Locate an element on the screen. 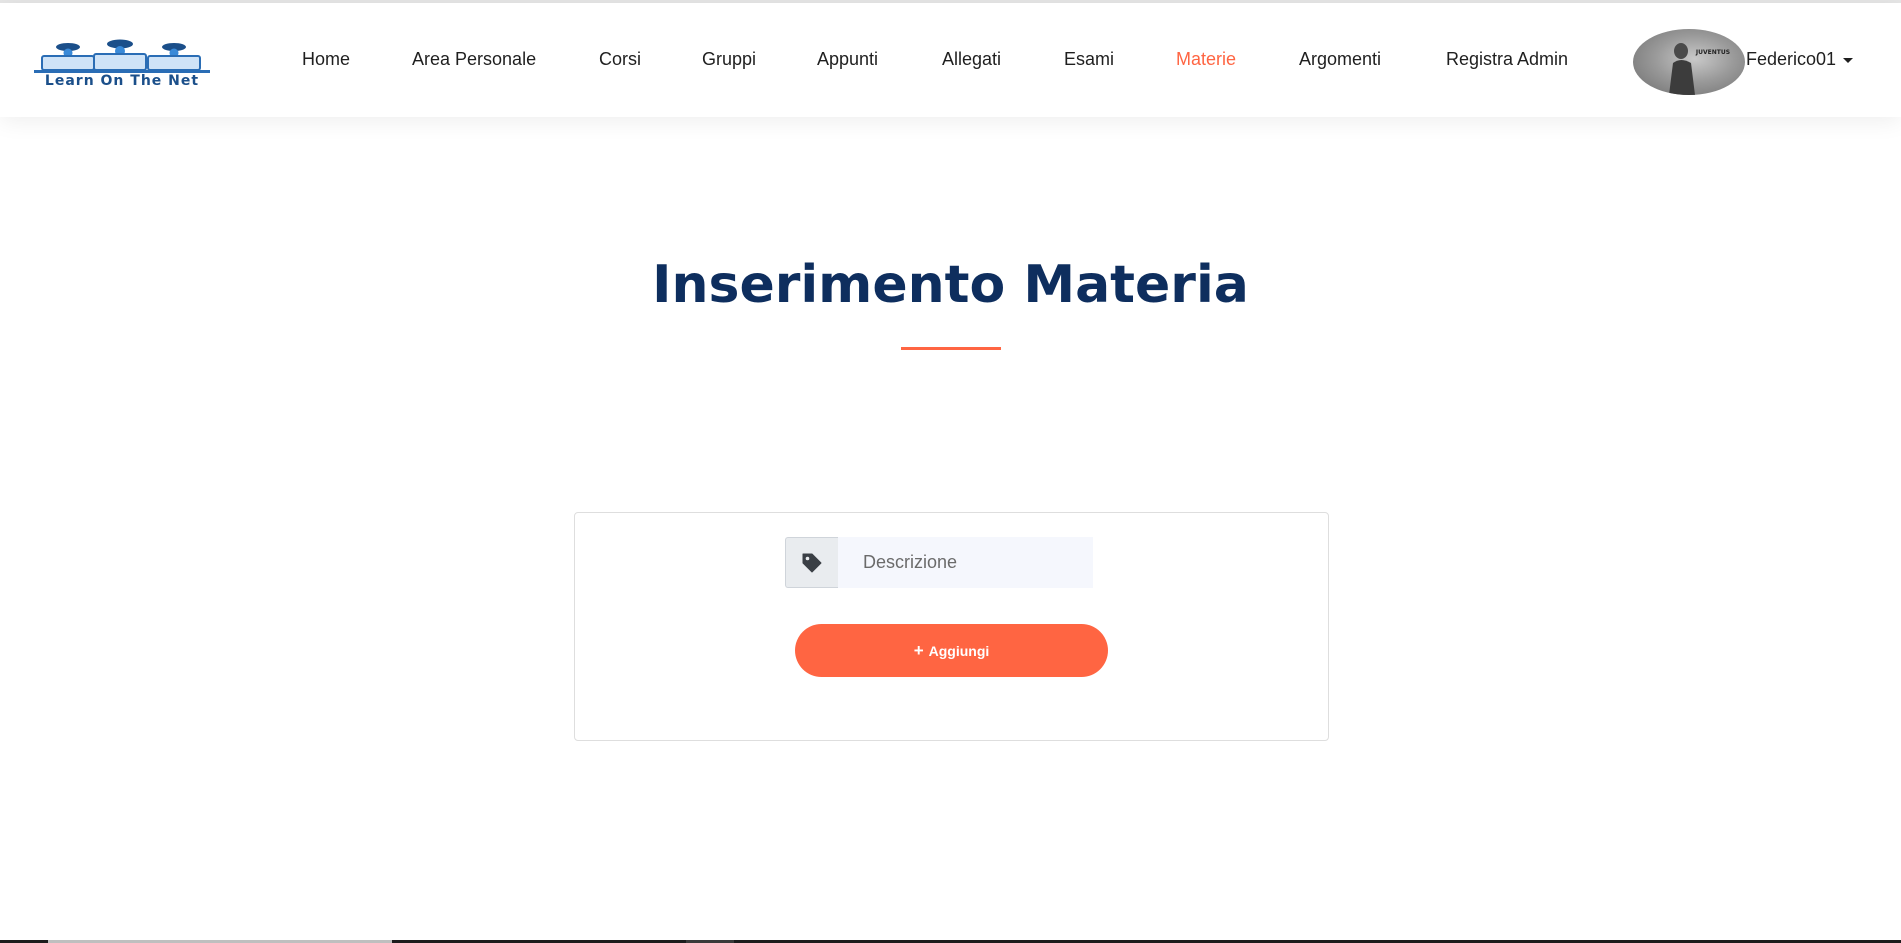  nav-argomenti: Argomenti is located at coordinates (1340, 59).